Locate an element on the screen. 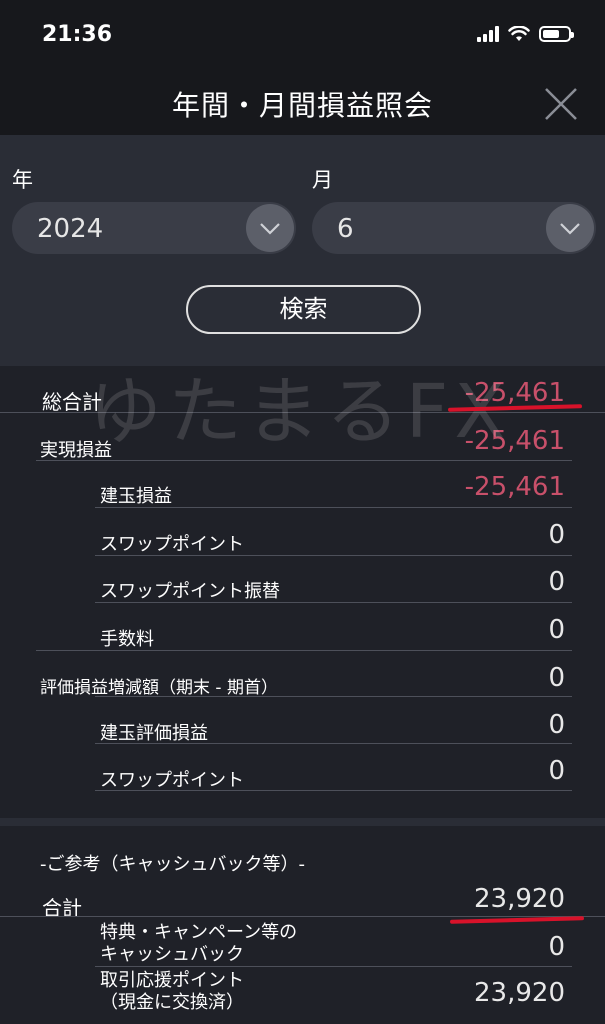  month-label: 月 is located at coordinates (322, 180).